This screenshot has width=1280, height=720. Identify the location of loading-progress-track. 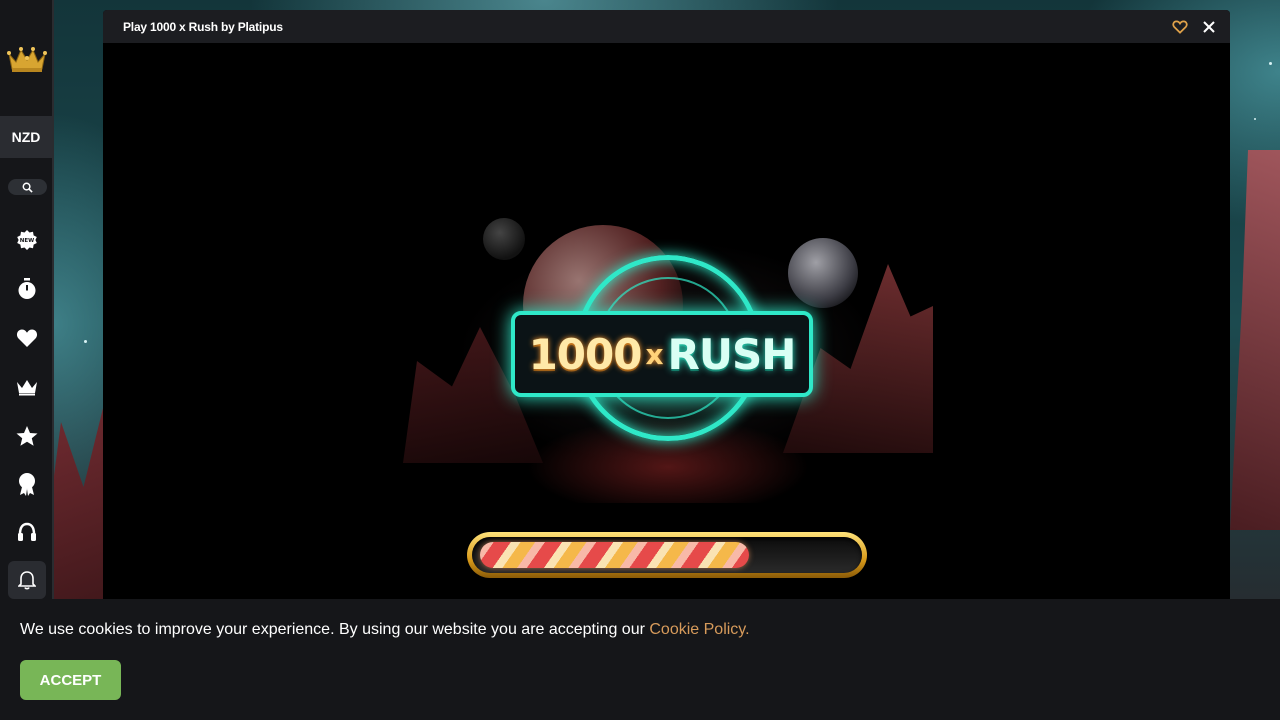
(667, 555).